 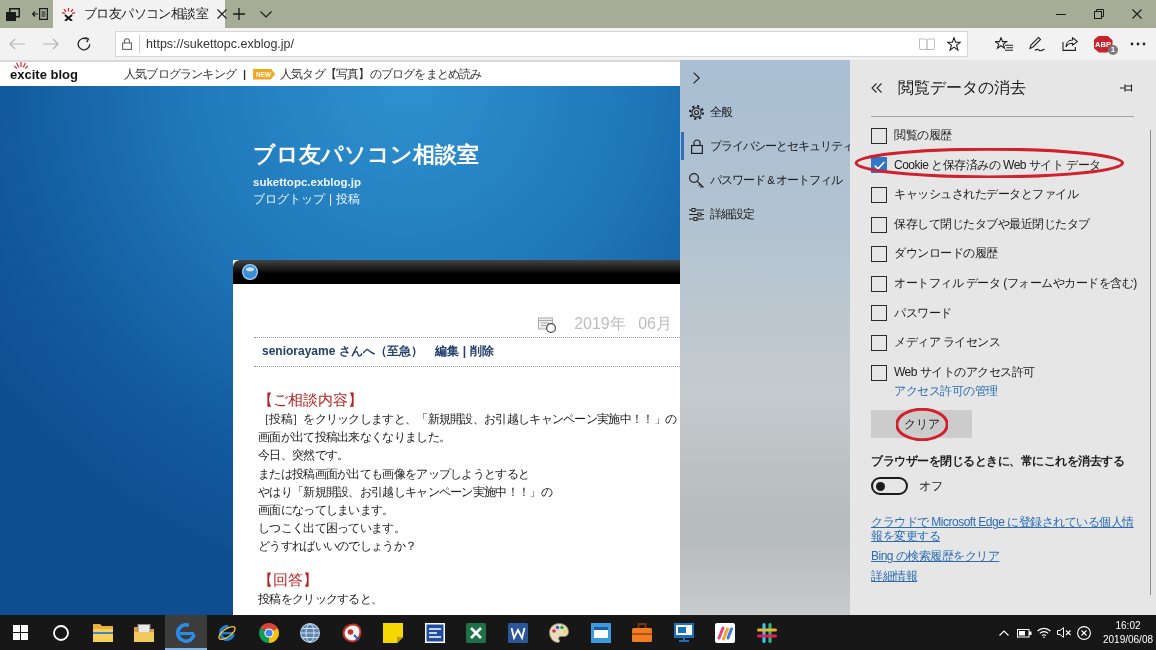 What do you see at coordinates (946, 391) in the screenshot?
I see `manage-permissions-link: アクセス許可の管理` at bounding box center [946, 391].